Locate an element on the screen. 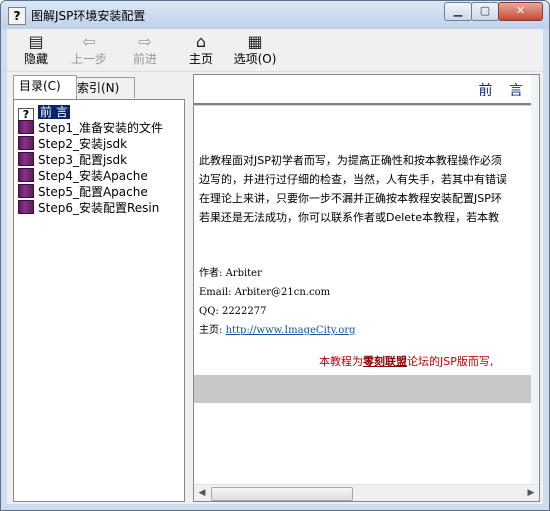  minimize-button: ▁ is located at coordinates (458, 11).